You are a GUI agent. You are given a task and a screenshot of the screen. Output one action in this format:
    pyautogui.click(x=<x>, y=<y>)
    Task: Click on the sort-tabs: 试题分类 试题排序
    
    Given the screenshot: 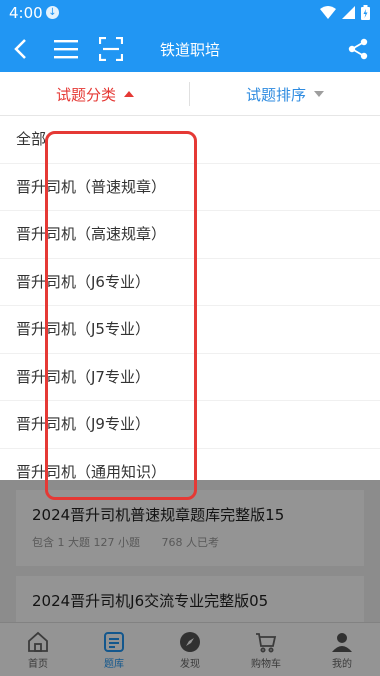 What is the action you would take?
    pyautogui.click(x=190, y=94)
    